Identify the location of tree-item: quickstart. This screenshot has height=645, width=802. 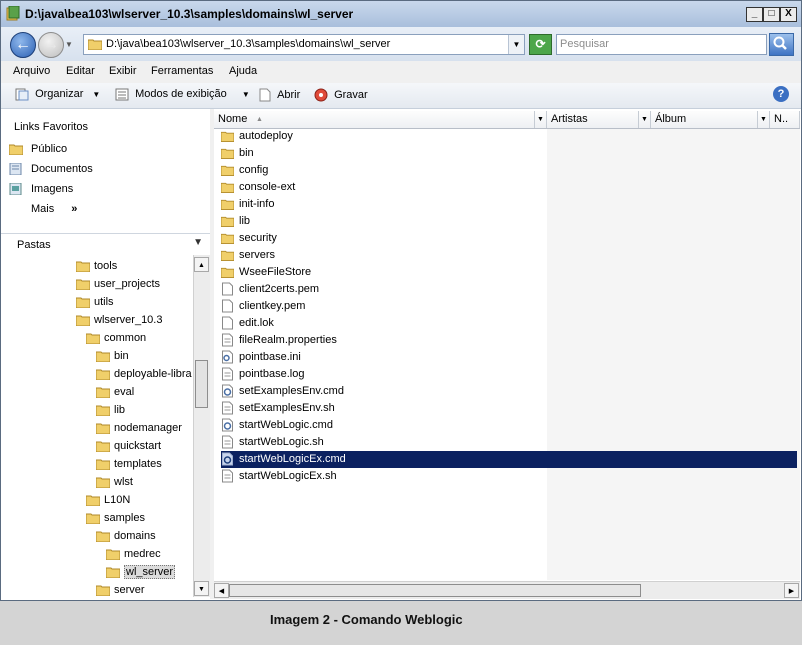
(128, 446).